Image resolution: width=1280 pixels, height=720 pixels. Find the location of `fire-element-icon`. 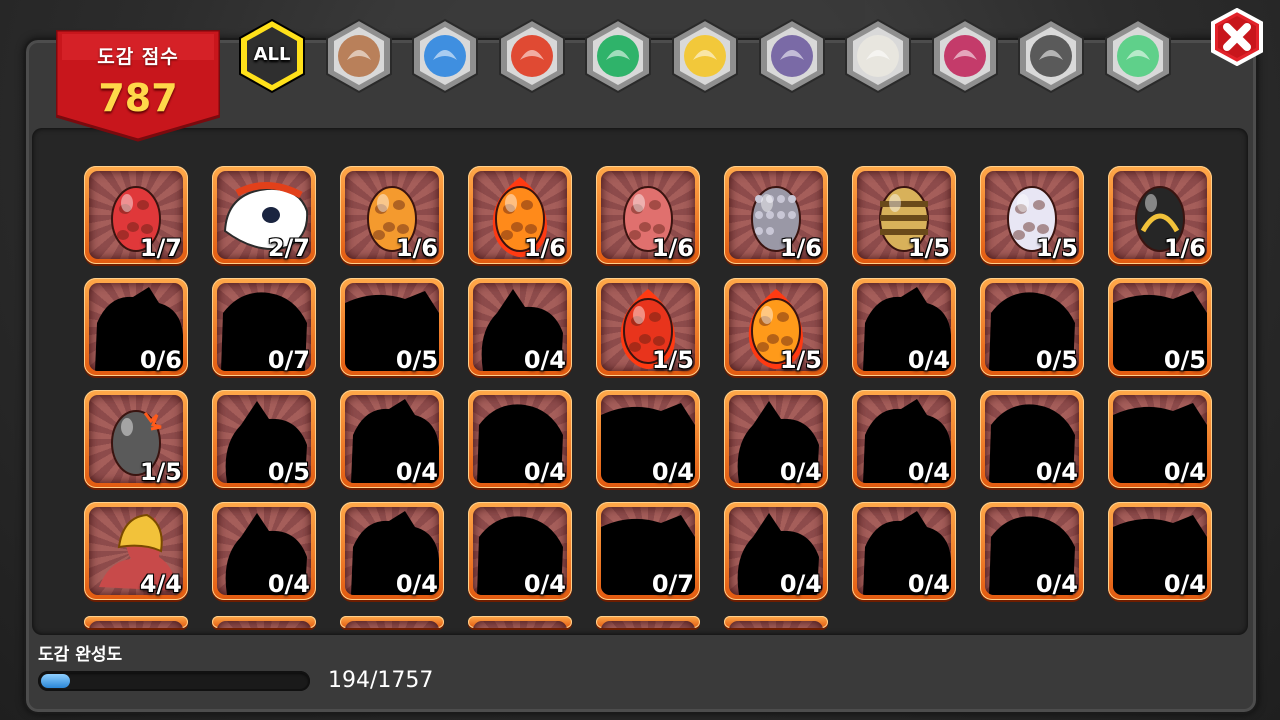

fire-element-icon is located at coordinates (531, 56).